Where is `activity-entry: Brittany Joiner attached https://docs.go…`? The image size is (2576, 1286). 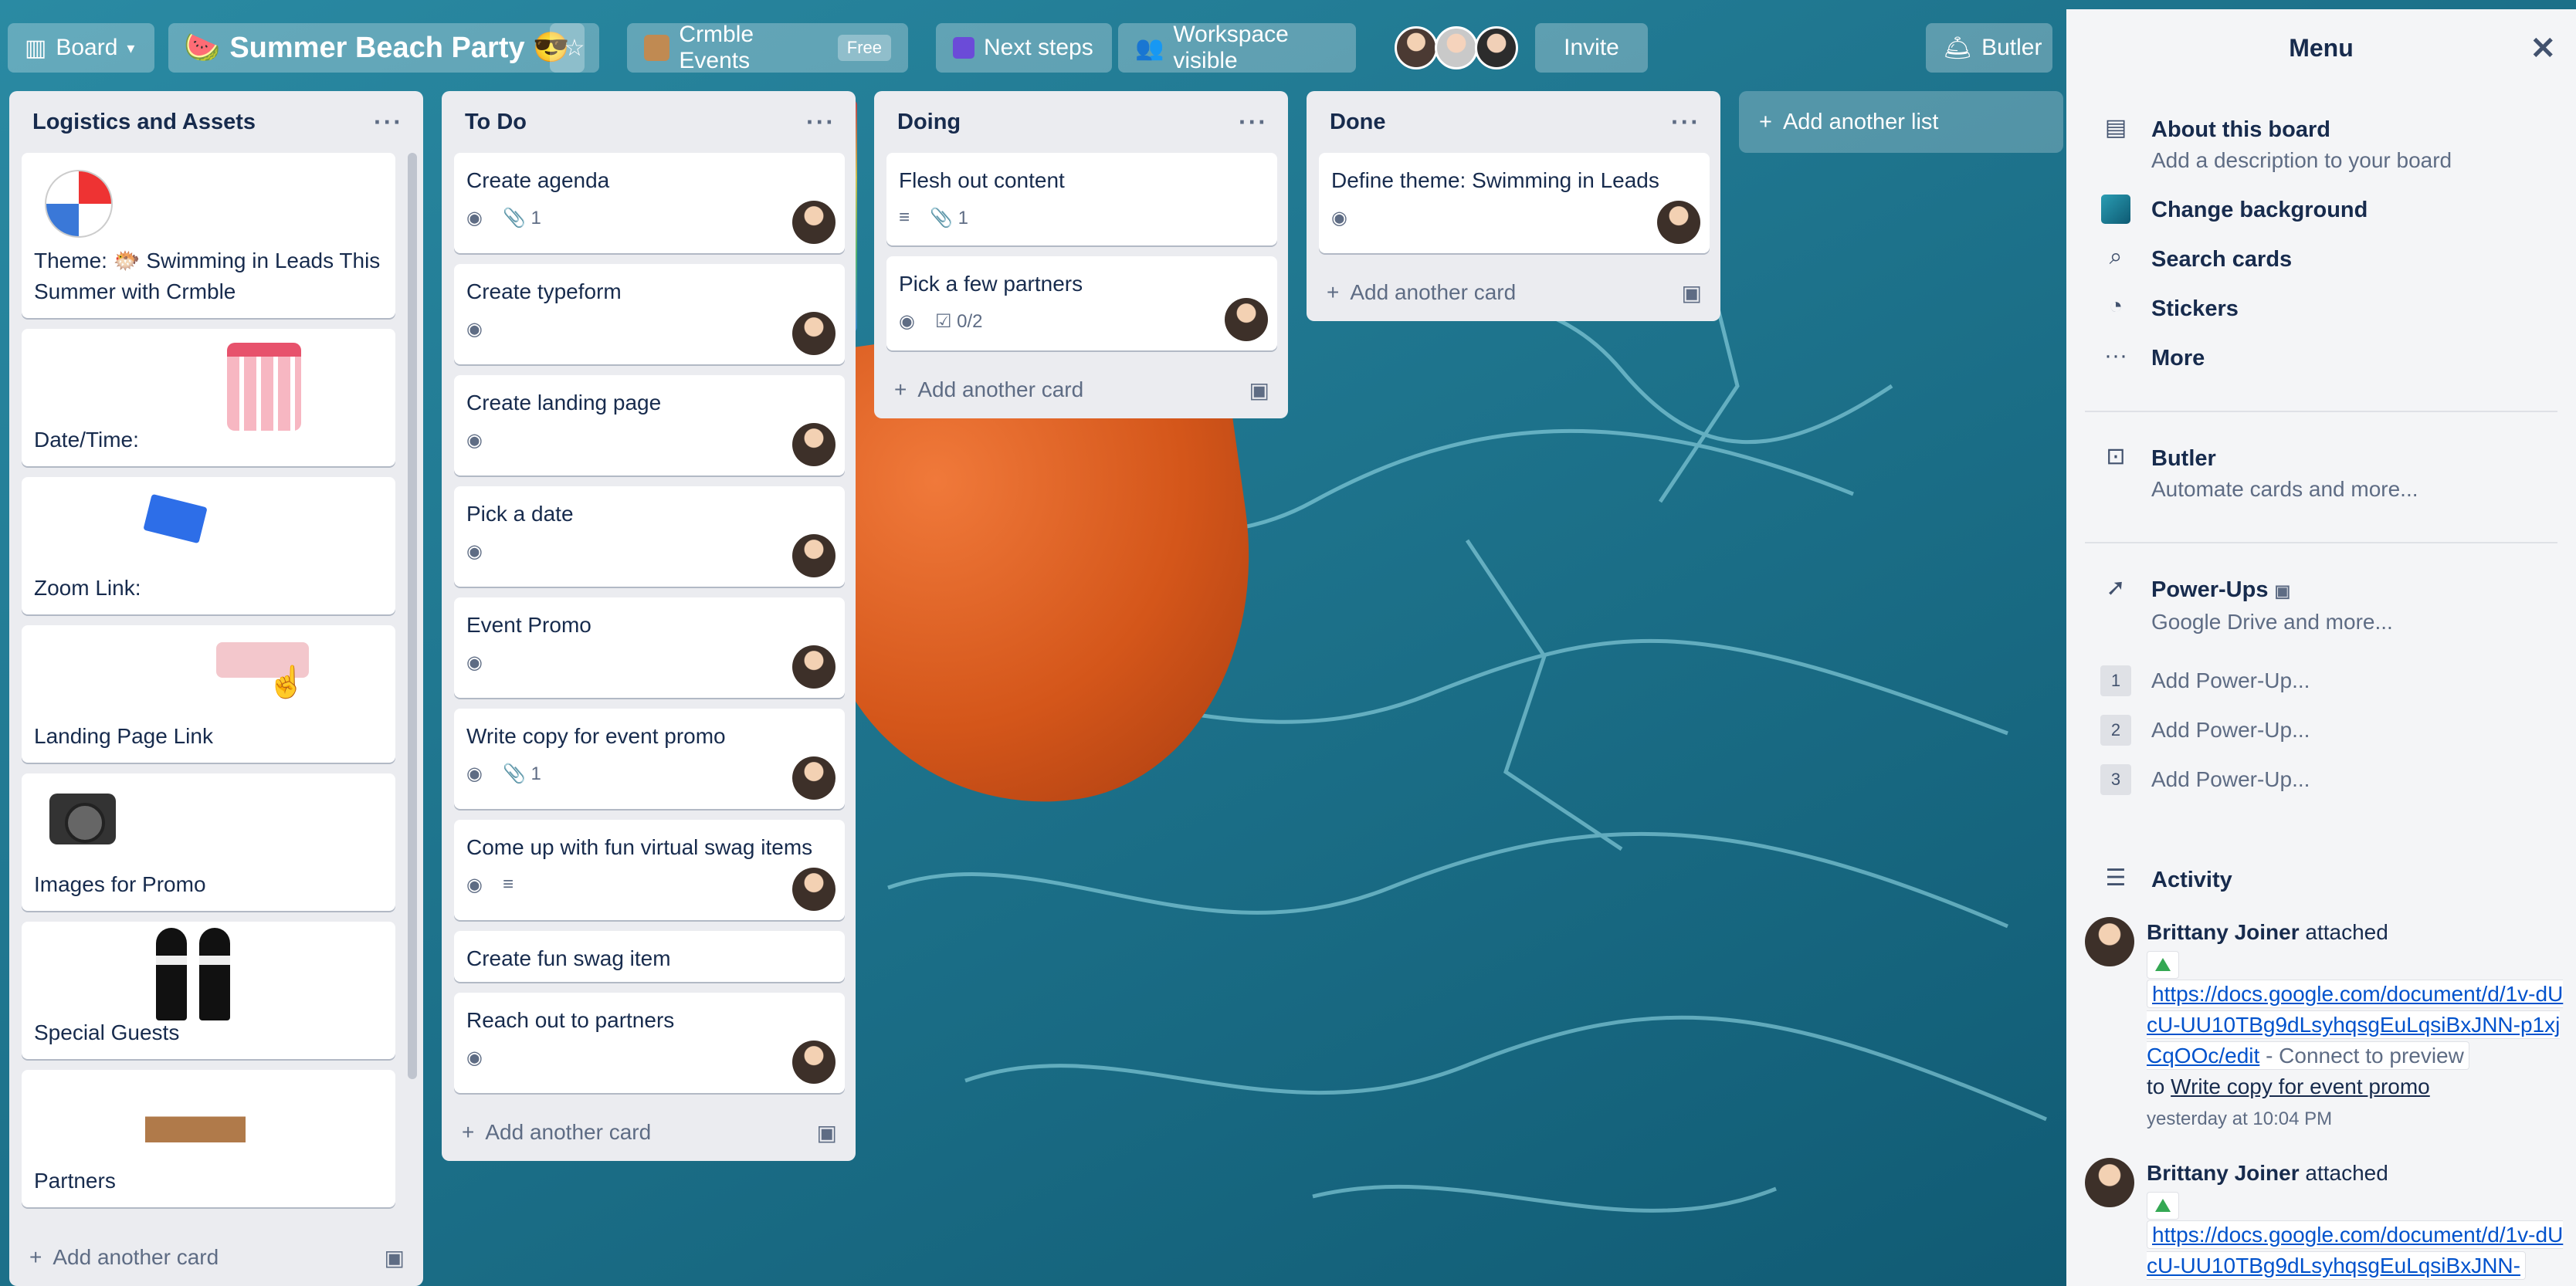 activity-entry: Brittany Joiner attached https://docs.go… is located at coordinates (2324, 1026).